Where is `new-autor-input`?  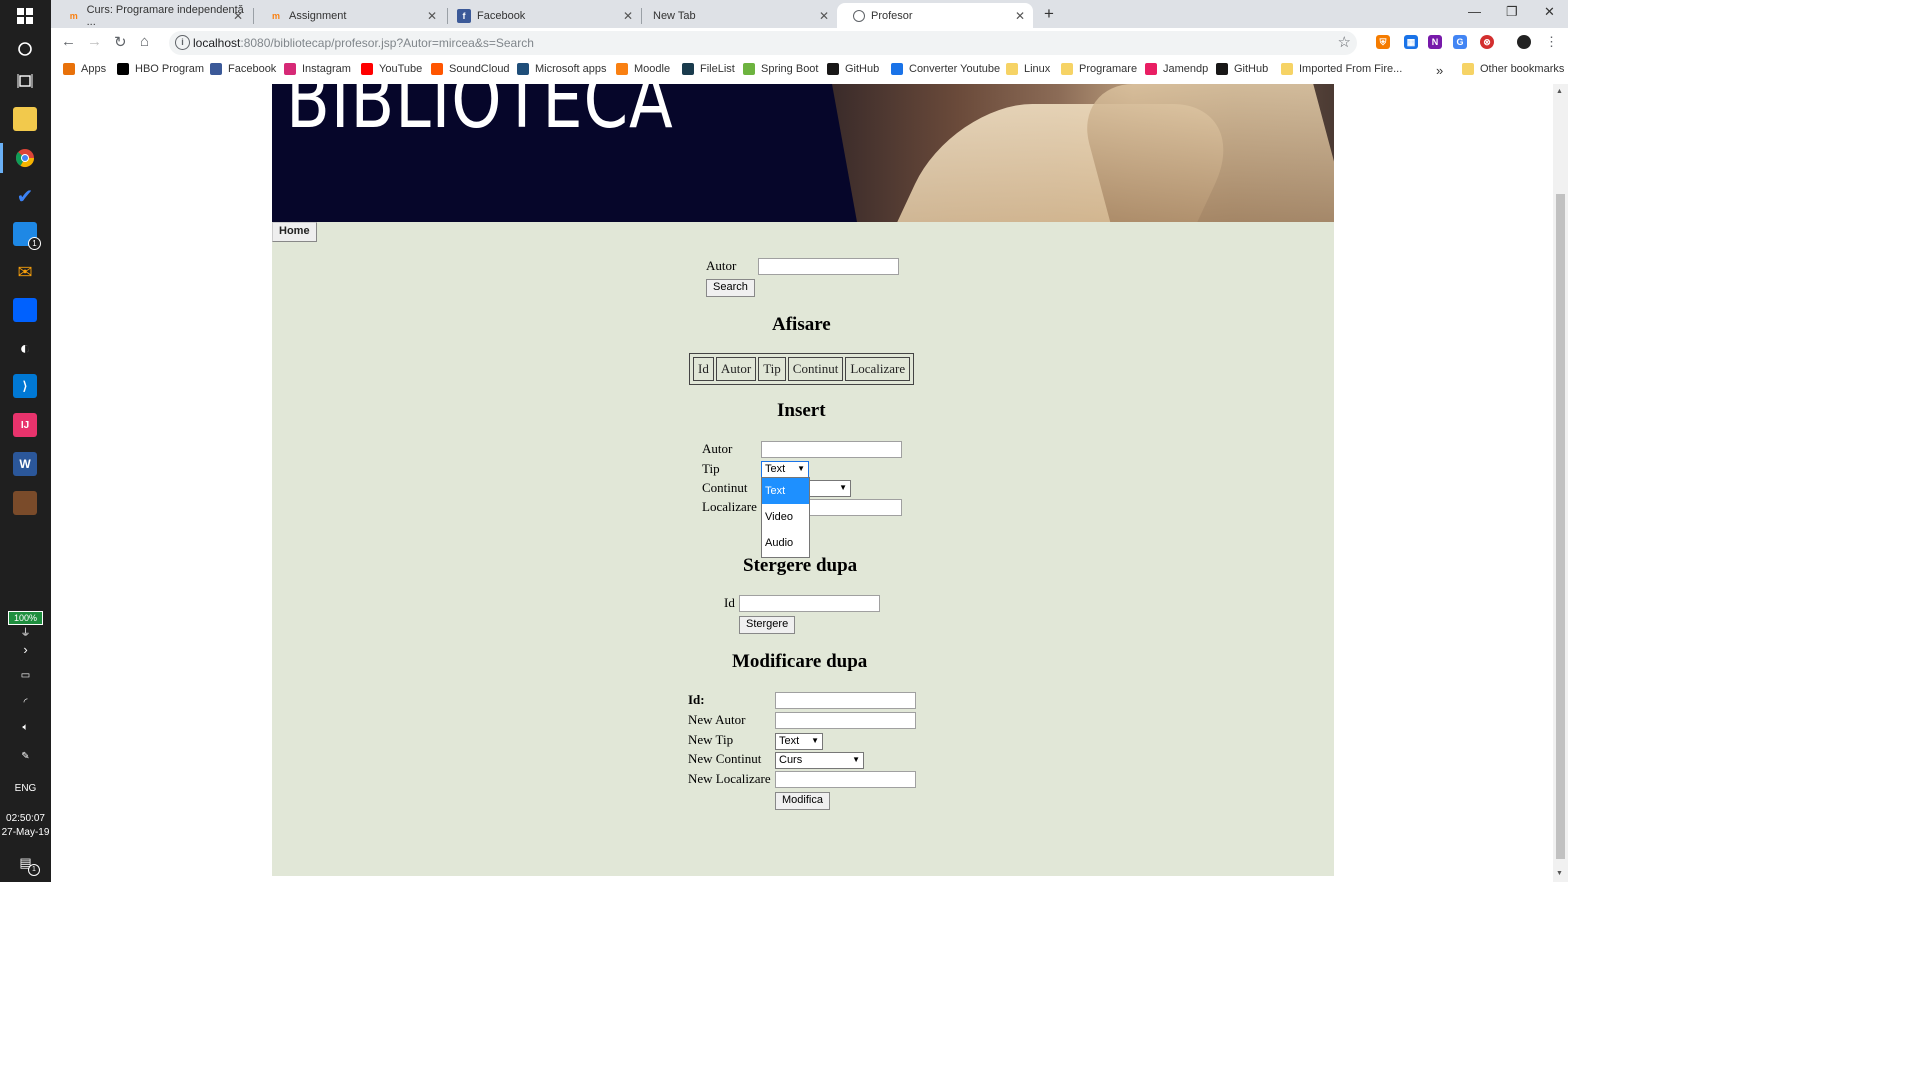 new-autor-input is located at coordinates (845, 720).